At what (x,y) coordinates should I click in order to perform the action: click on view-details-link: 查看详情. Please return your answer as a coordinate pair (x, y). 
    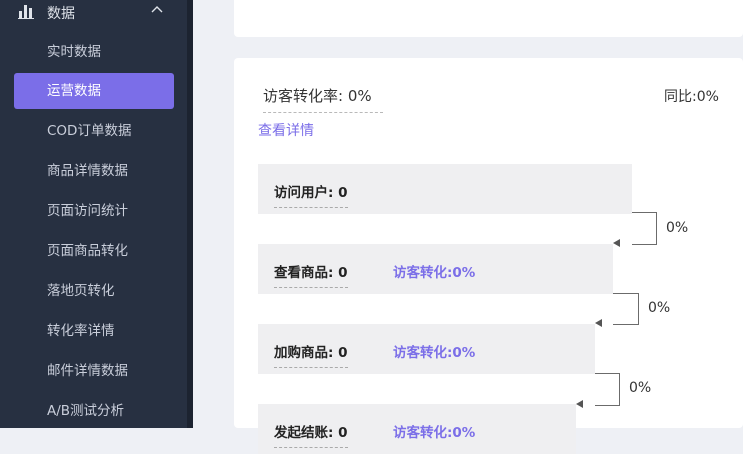
    Looking at the image, I should click on (286, 130).